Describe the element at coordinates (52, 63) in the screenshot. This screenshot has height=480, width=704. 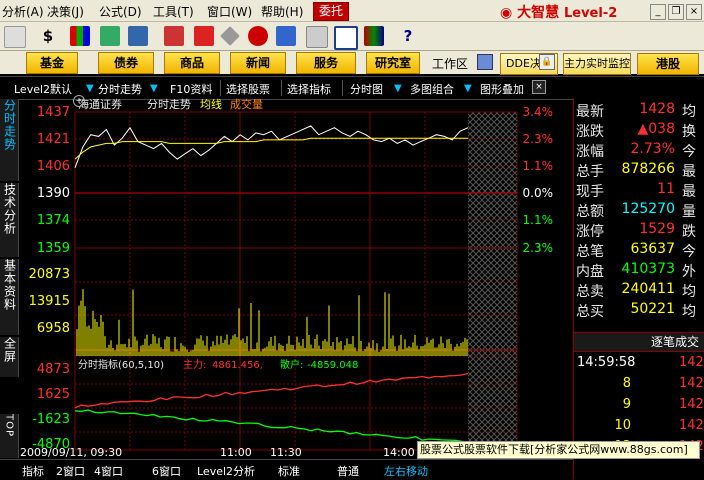
I see `nav-fund: 基金` at that location.